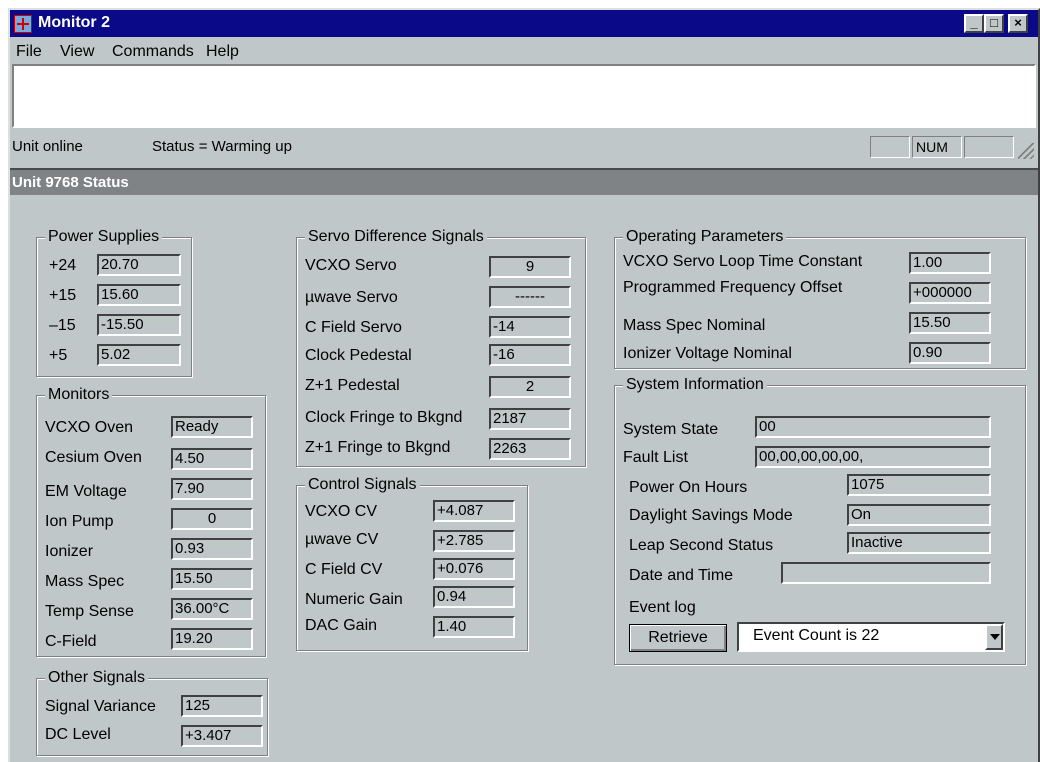 The image size is (1040, 762). What do you see at coordinates (396, 237) in the screenshot?
I see `servo-signals-title: Servo Difference Signals` at bounding box center [396, 237].